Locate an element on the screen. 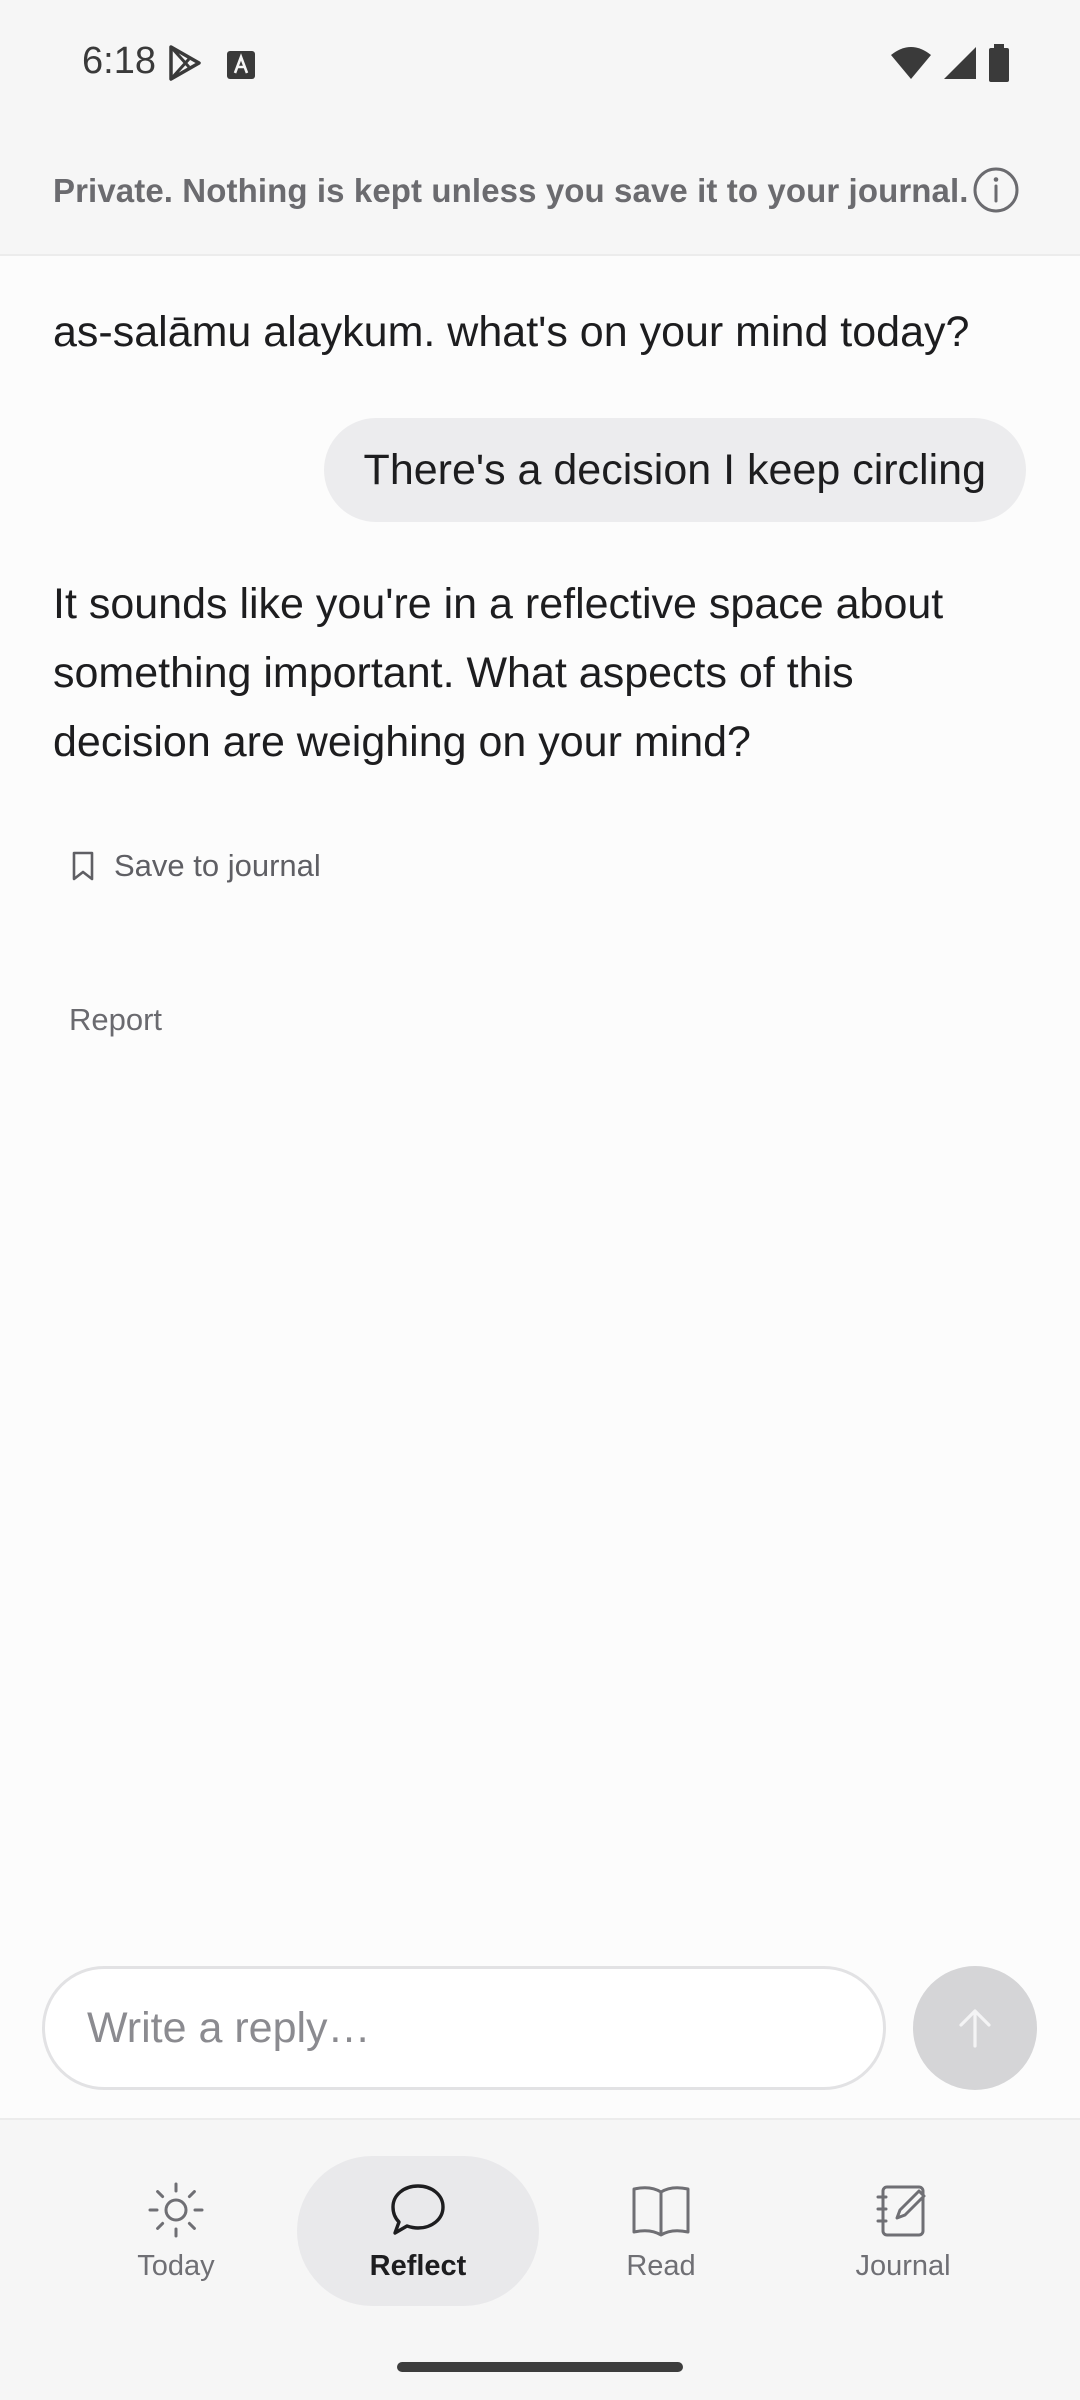 This screenshot has width=1080, height=2400. nav-read-label: Read is located at coordinates (661, 2265).